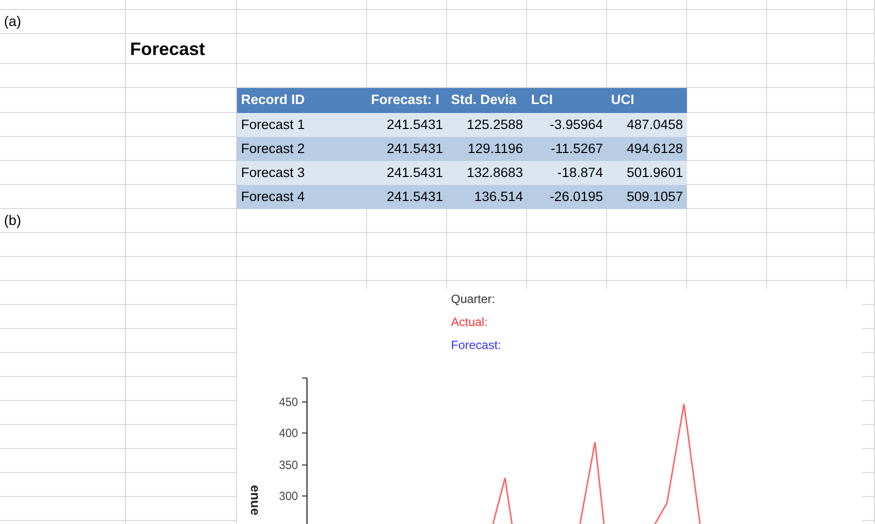 This screenshot has height=524, width=875. What do you see at coordinates (487, 173) in the screenshot?
I see `table-cell: 132.8683` at bounding box center [487, 173].